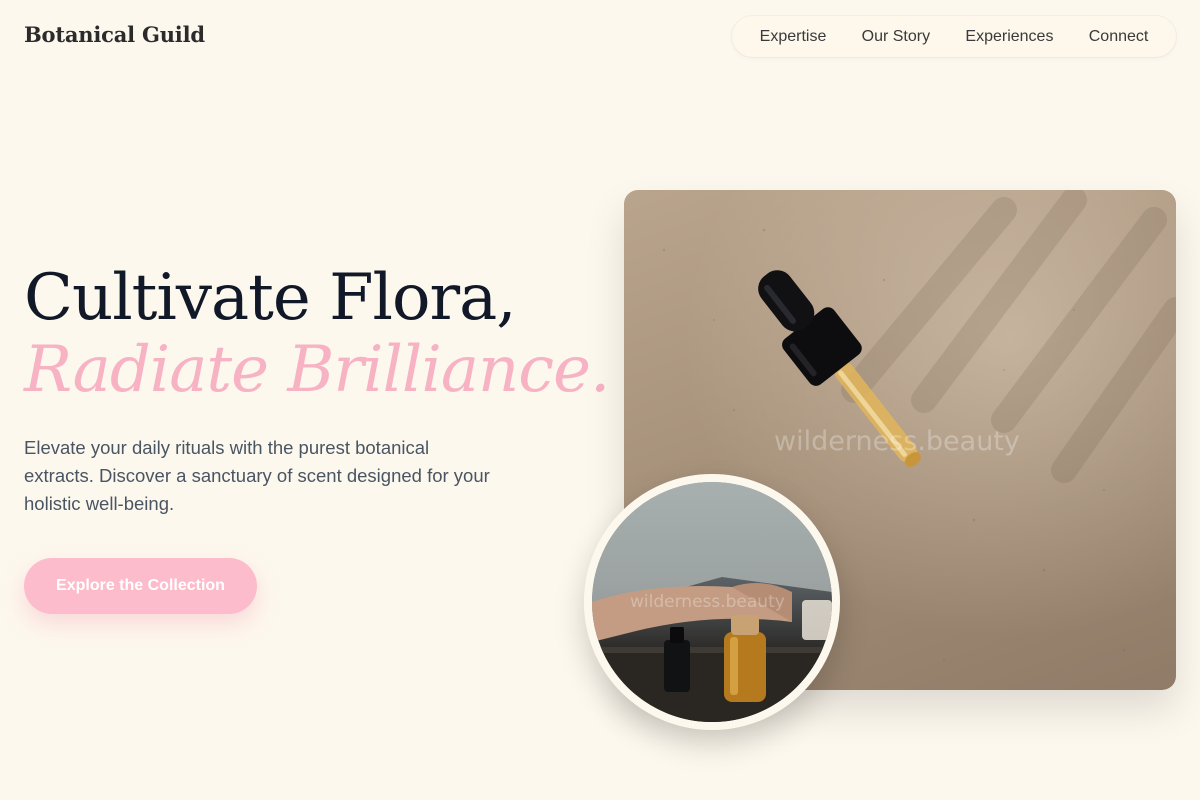 The height and width of the screenshot is (800, 1200). I want to click on main-nav: Expertise Our Story Experiences Connect, so click(954, 36).